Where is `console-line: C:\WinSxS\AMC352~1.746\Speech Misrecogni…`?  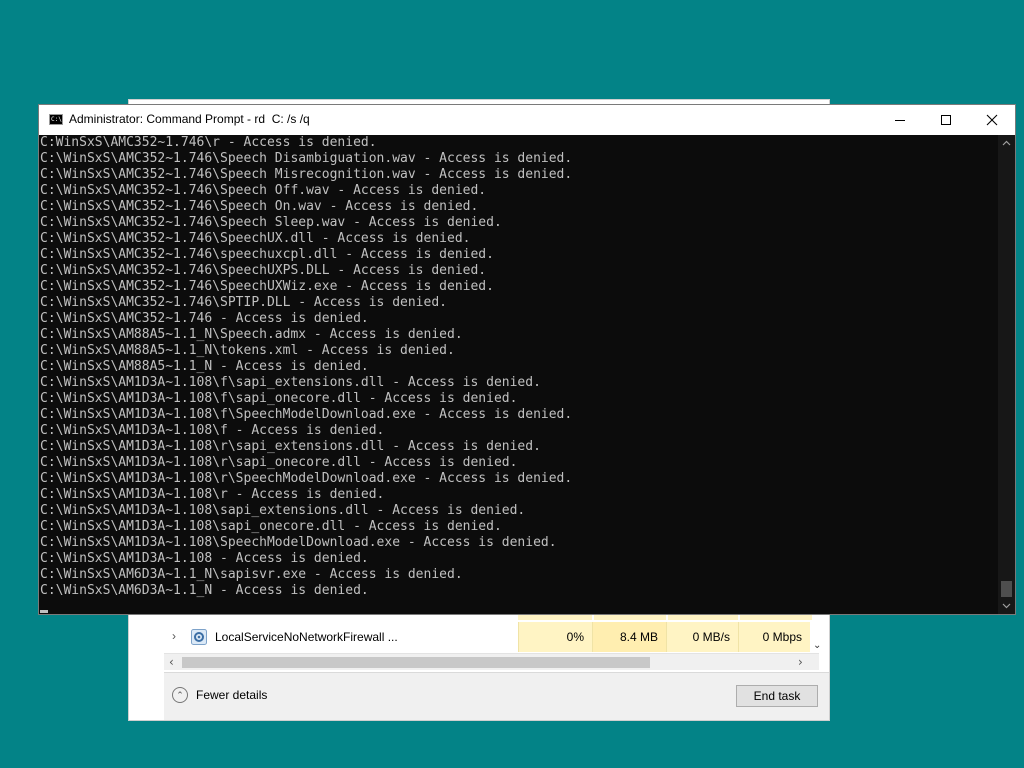
console-line: C:\WinSxS\AMC352~1.746\Speech Misrecogni… is located at coordinates (306, 174).